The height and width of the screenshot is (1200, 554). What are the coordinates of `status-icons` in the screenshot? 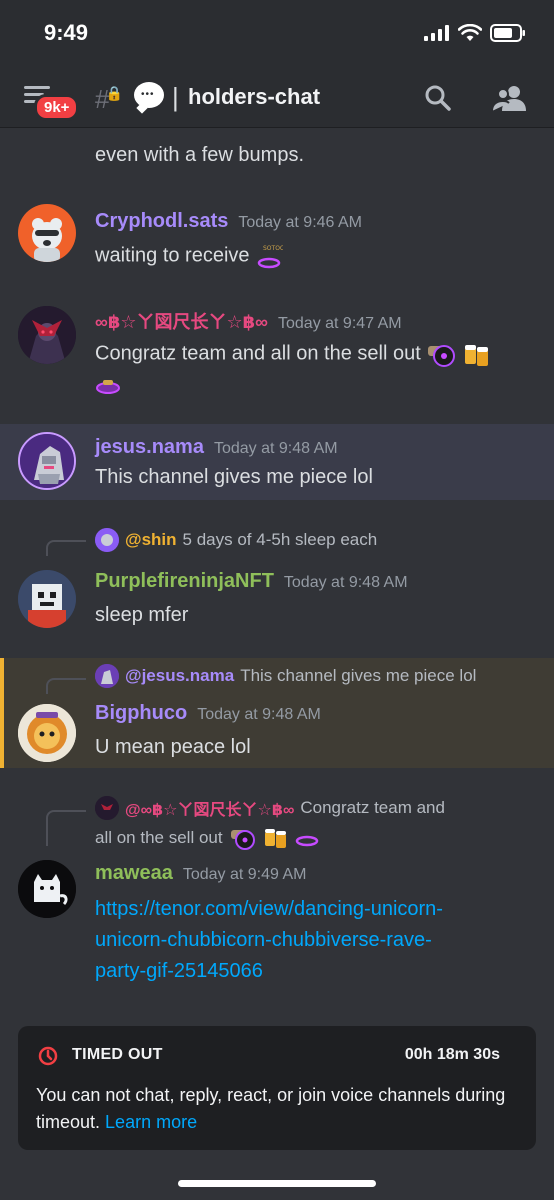 It's located at (475, 33).